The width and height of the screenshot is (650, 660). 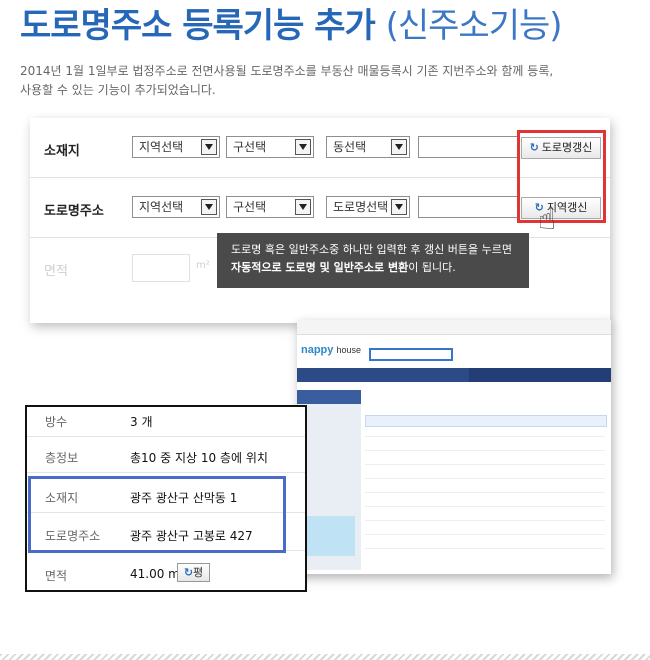 I want to click on address-highlight-box, so click(x=157, y=514).